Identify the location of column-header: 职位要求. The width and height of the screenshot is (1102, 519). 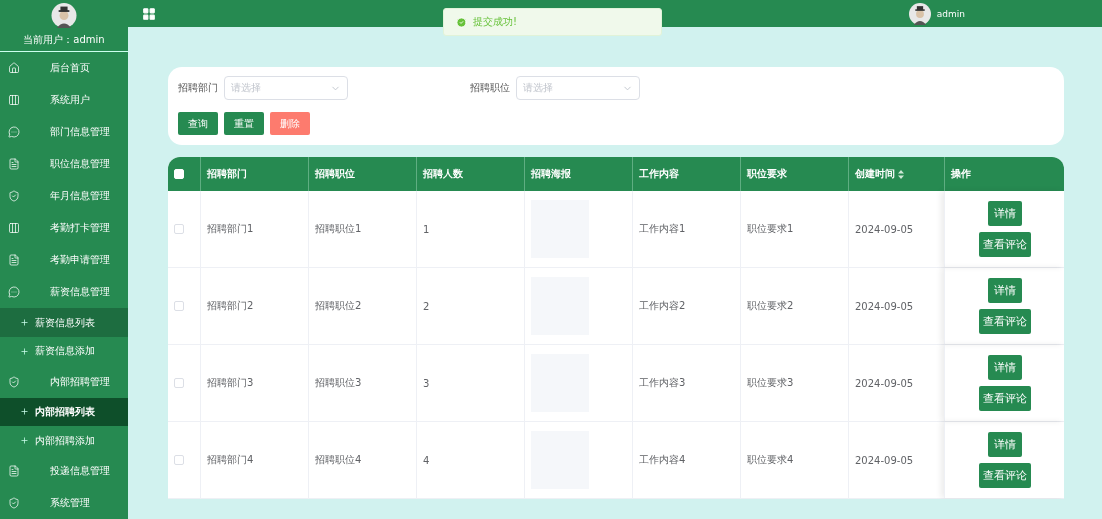
(767, 174).